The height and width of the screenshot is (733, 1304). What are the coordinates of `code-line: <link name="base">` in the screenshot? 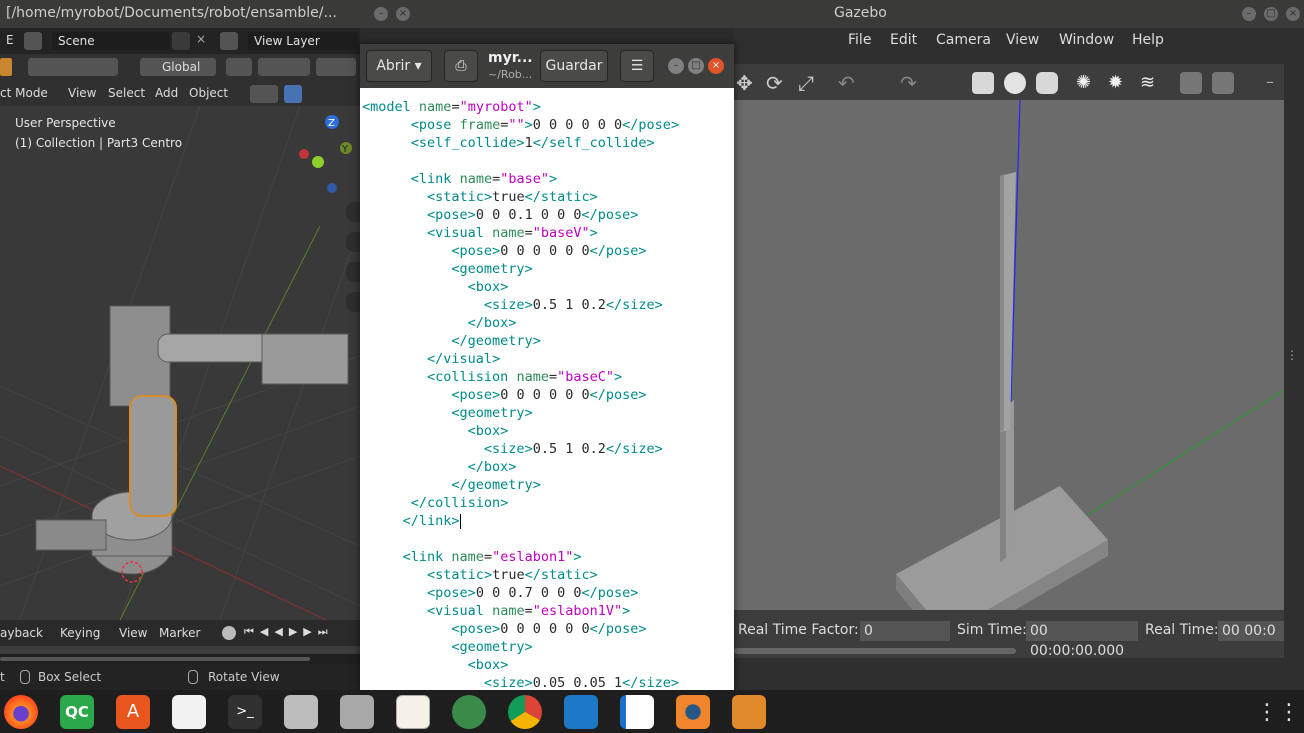 It's located at (520, 179).